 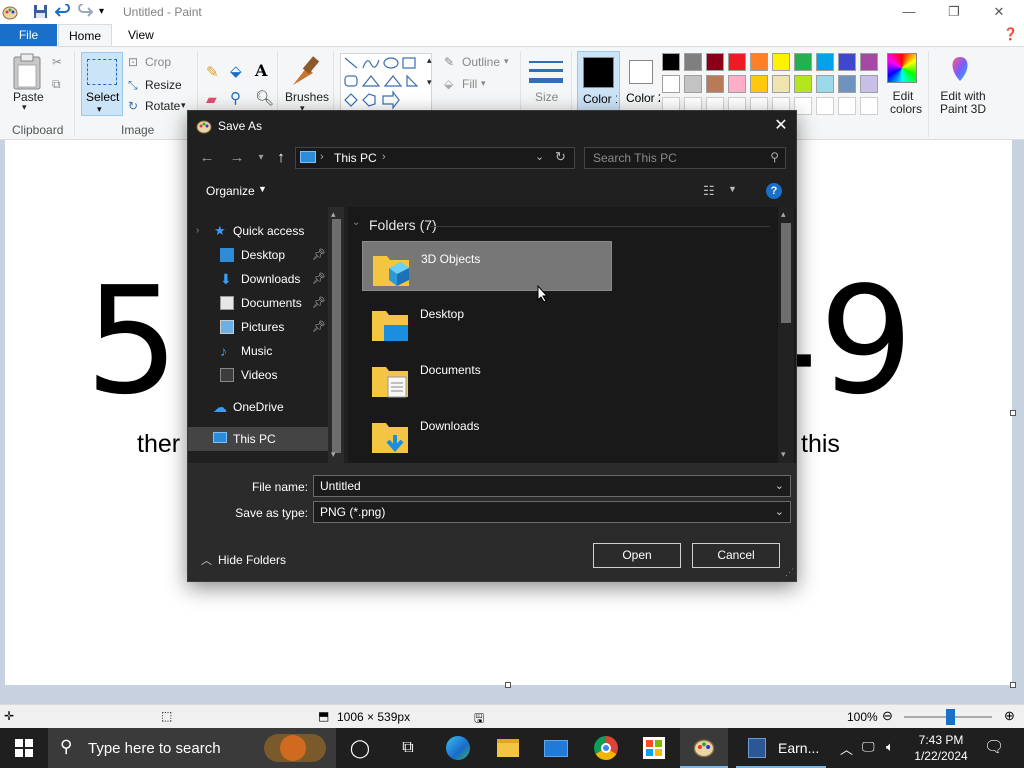 I want to click on file-name-input: Untitled ⌄, so click(x=552, y=486).